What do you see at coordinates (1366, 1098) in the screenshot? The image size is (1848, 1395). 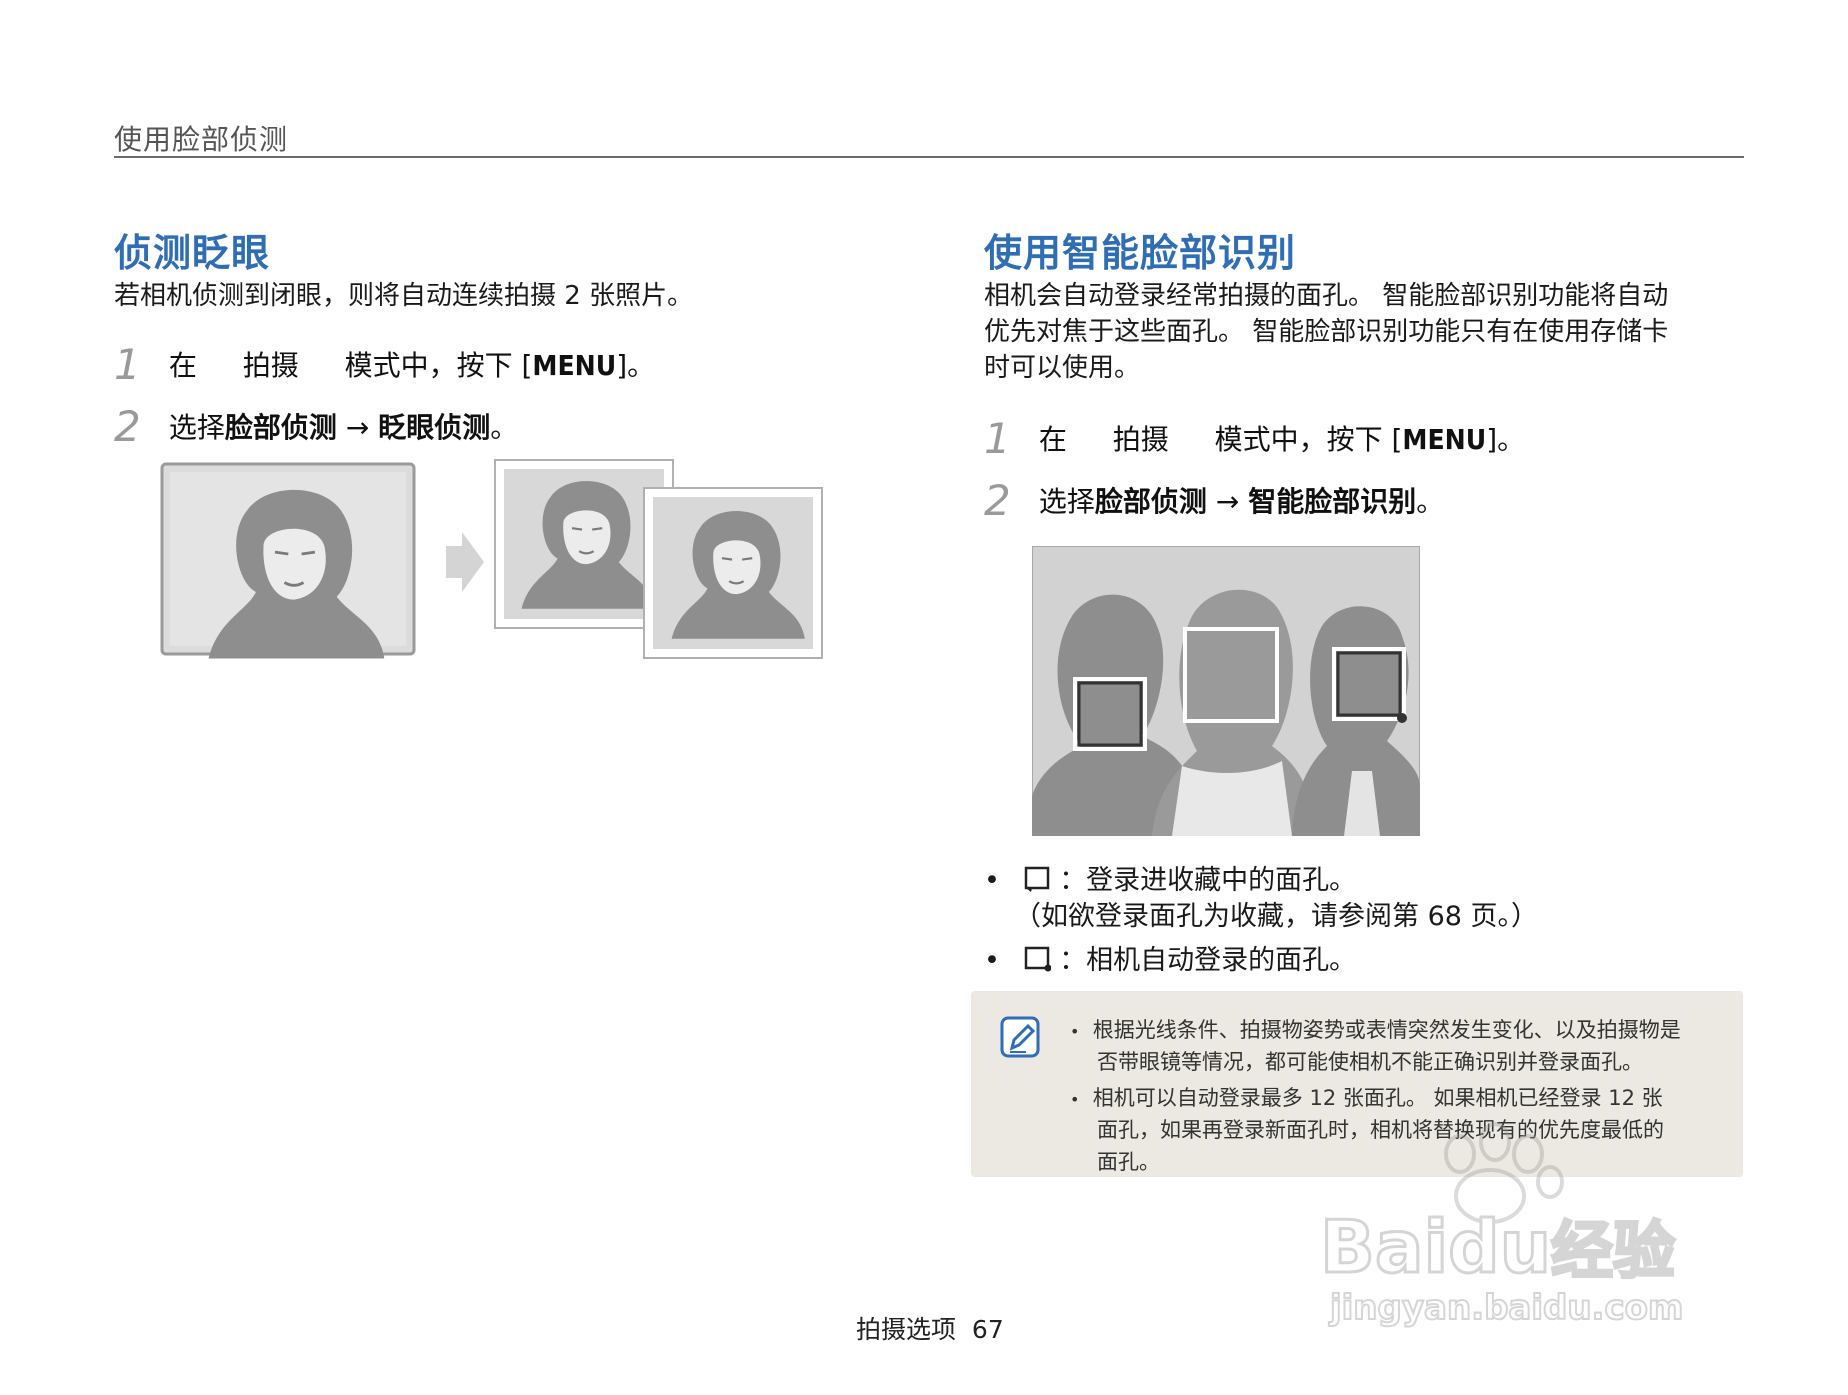 I see `note-item-2: • 相机可以自动登录最多 12 张面孔。 如果相机已经登录 12 张` at bounding box center [1366, 1098].